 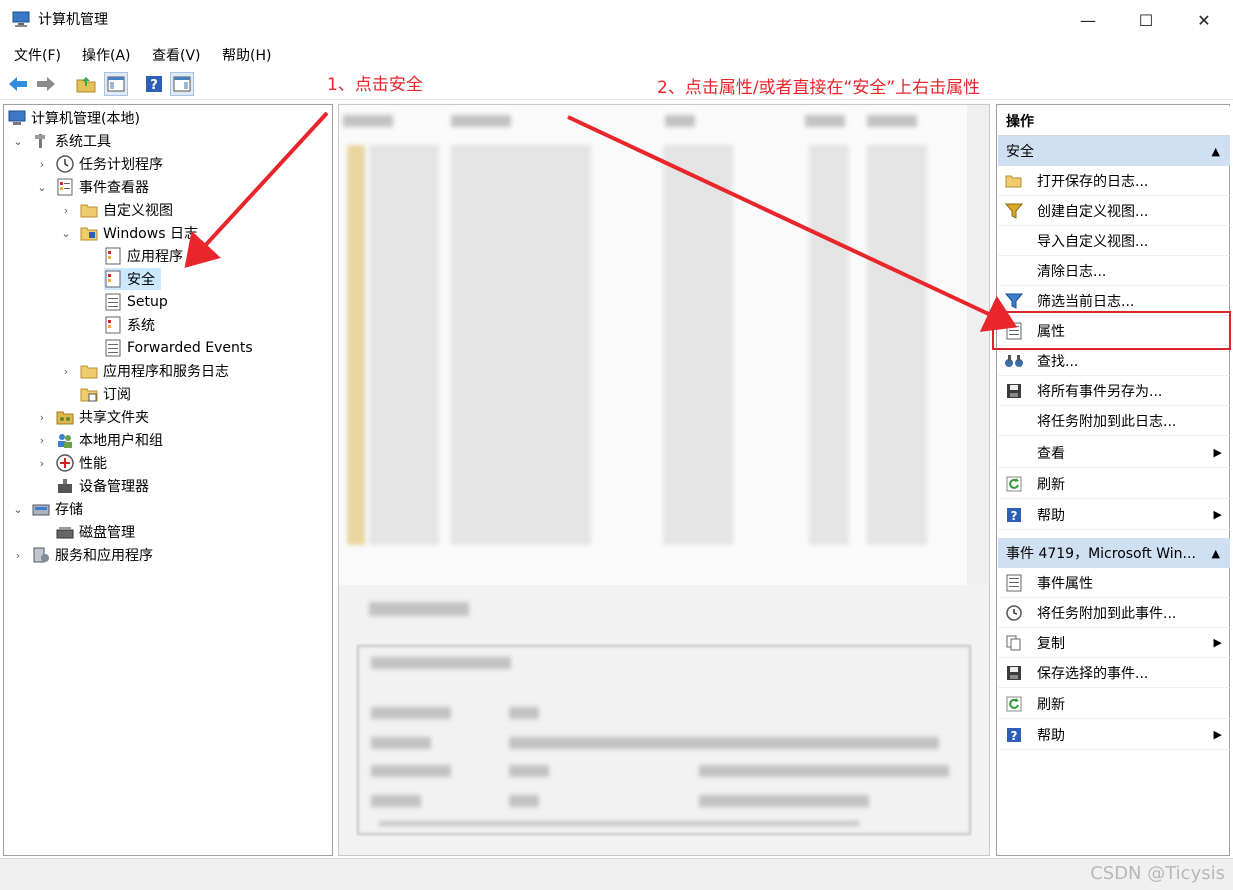 I want to click on tree-item-label: 共享文件夹, so click(x=114, y=418).